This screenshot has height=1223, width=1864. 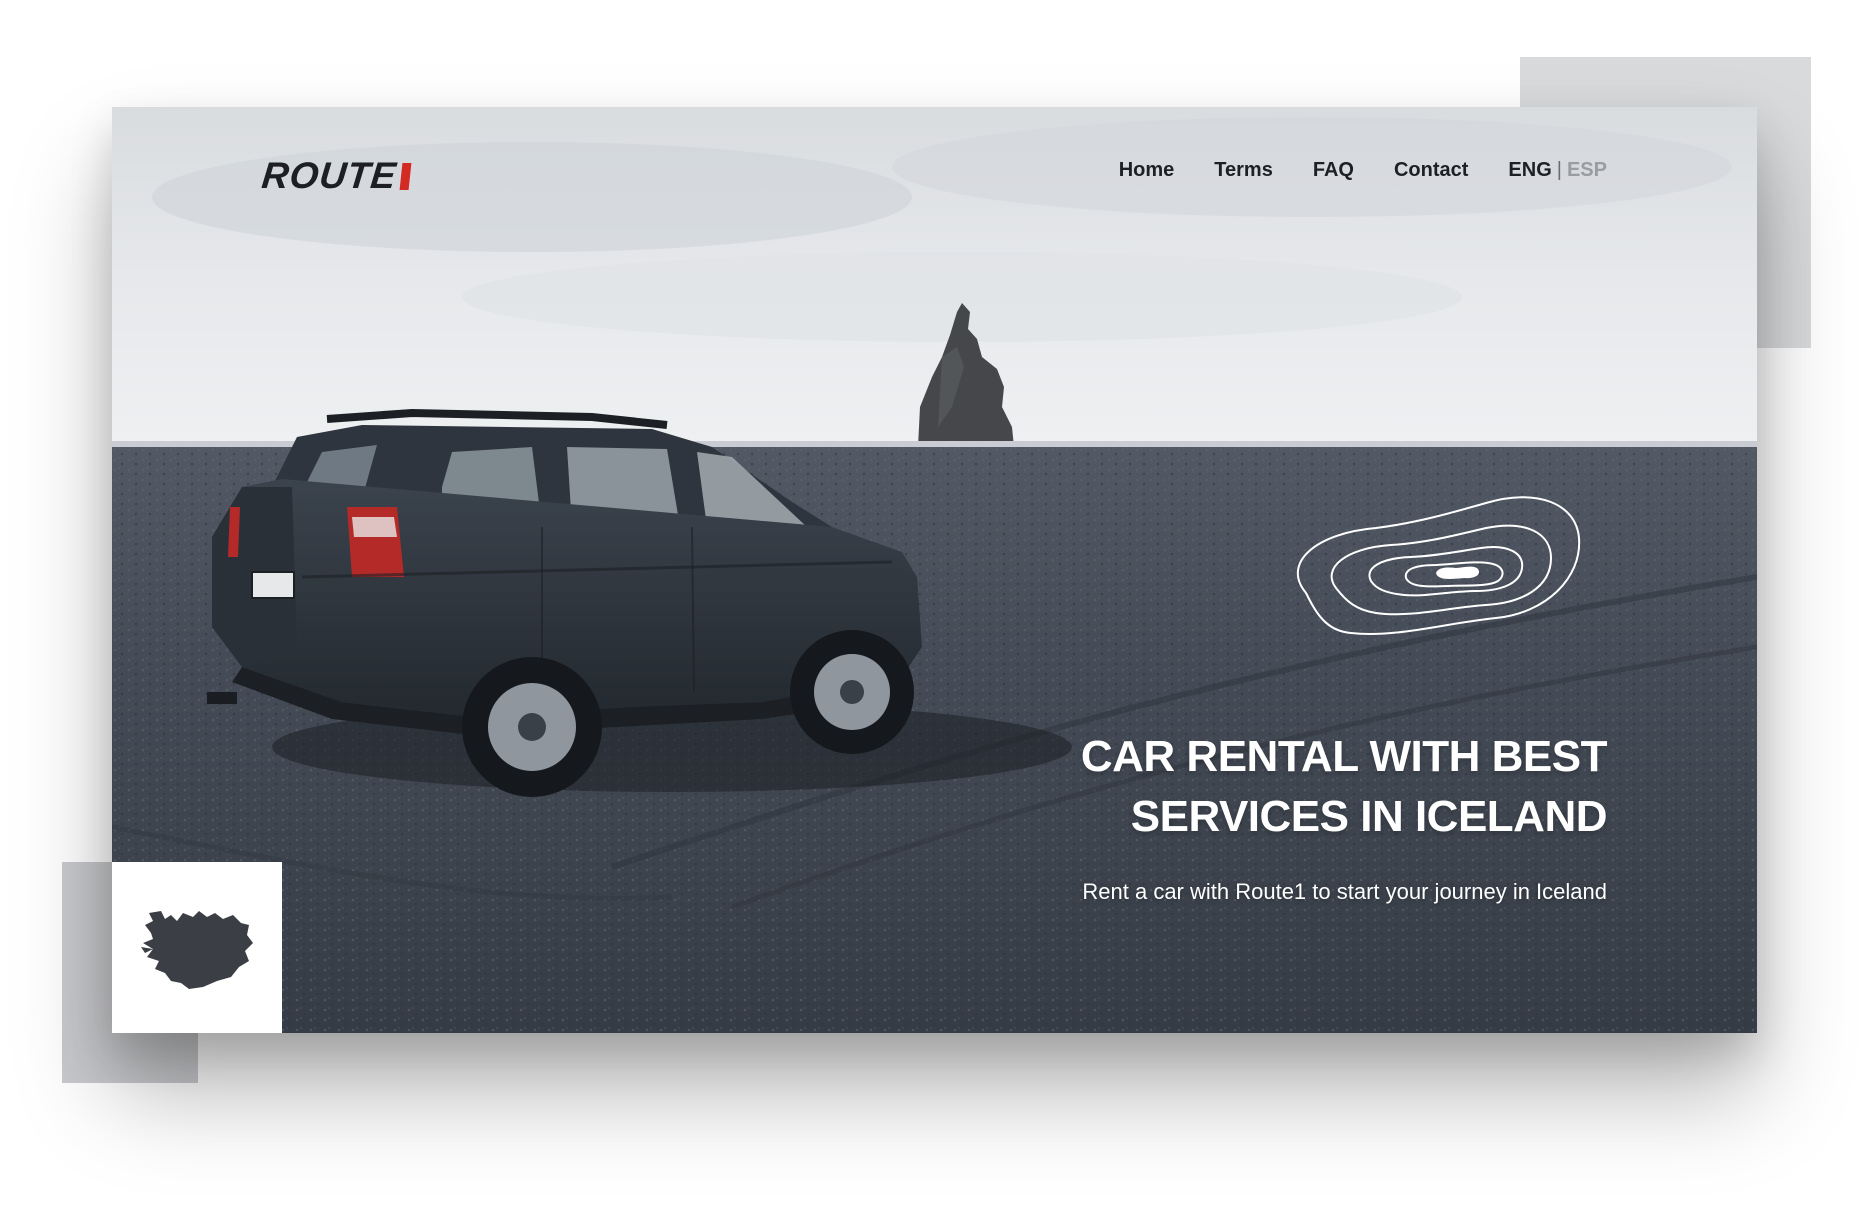 I want to click on nav-item-faq: FAQ, so click(x=1333, y=170).